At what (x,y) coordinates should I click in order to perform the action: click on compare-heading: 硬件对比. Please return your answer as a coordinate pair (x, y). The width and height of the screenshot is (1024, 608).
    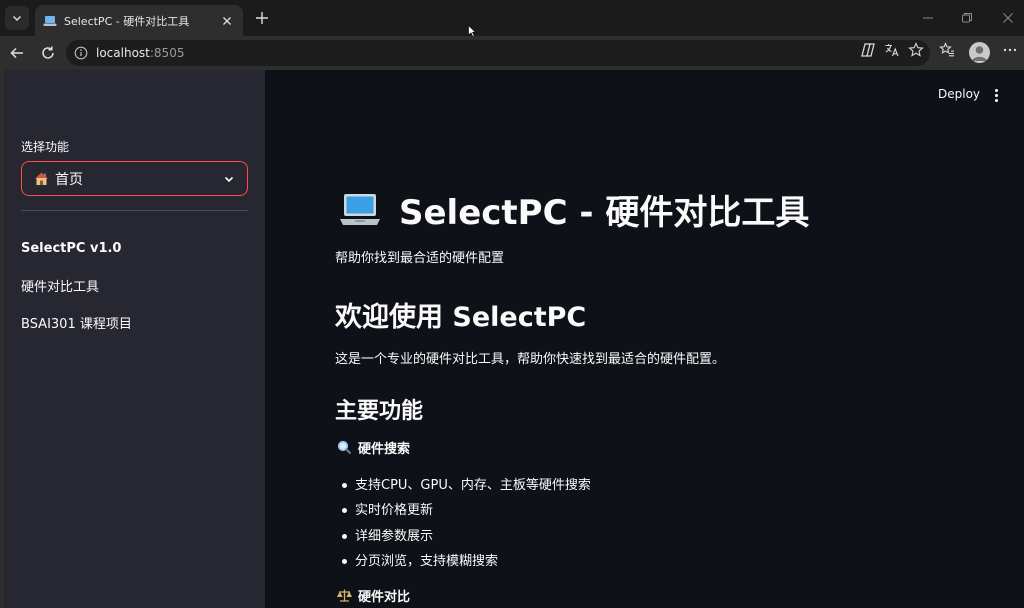
    Looking at the image, I should click on (384, 597).